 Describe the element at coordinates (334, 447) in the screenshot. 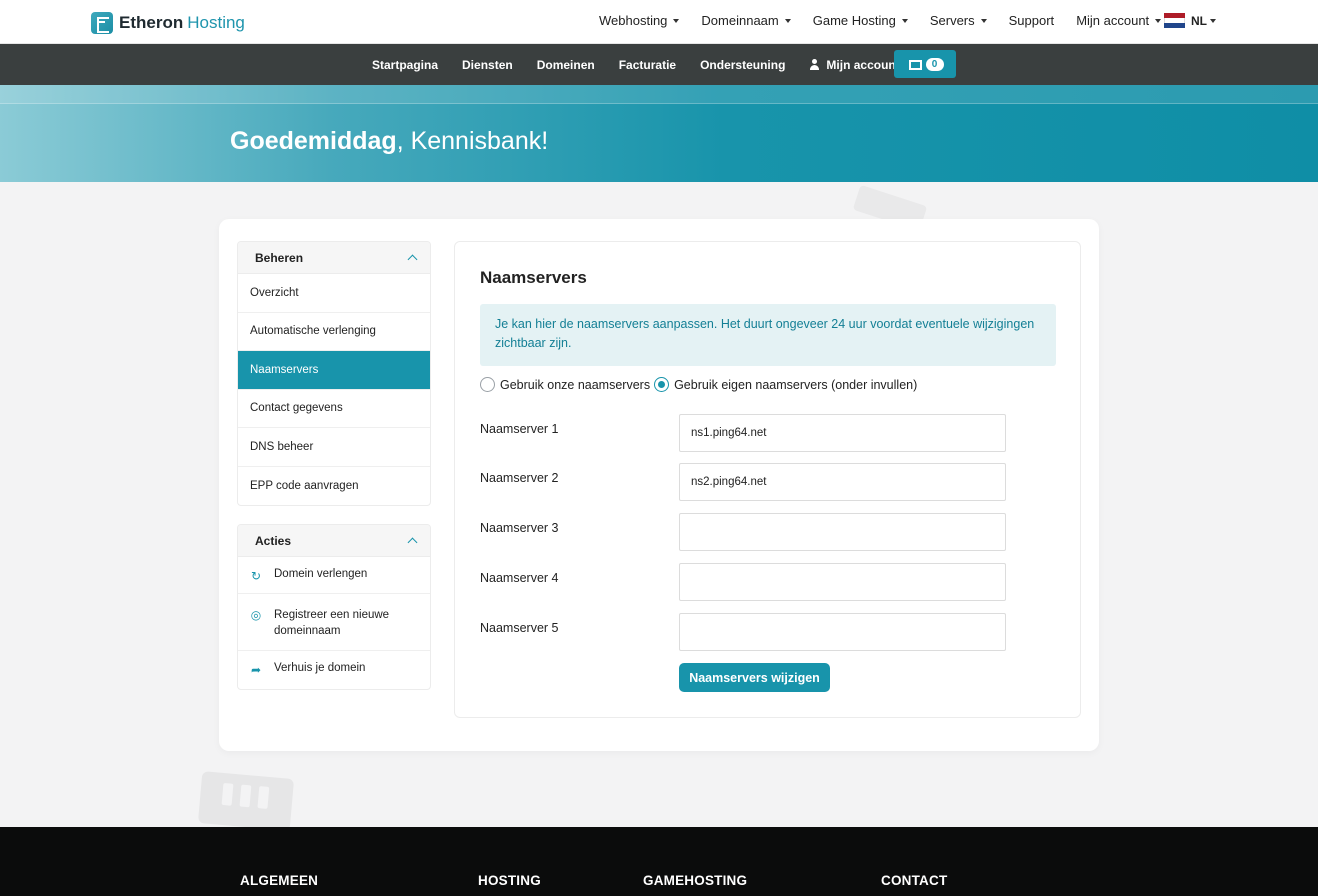

I see `sidebar-item-dns-beheer: DNS beheer` at that location.